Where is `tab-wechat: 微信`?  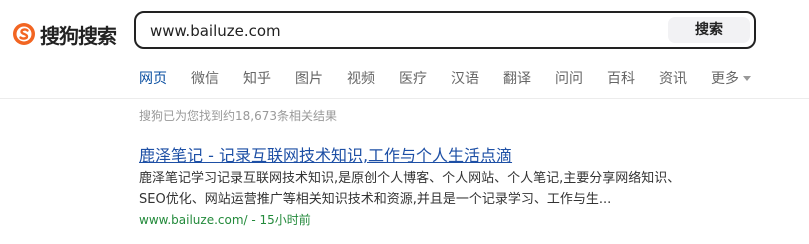
tab-wechat: 微信 is located at coordinates (217, 78).